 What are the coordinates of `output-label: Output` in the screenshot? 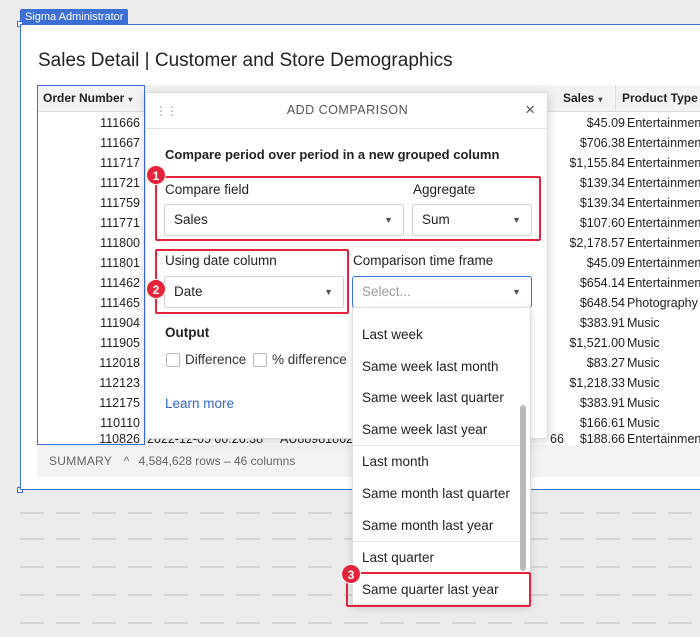 It's located at (187, 332).